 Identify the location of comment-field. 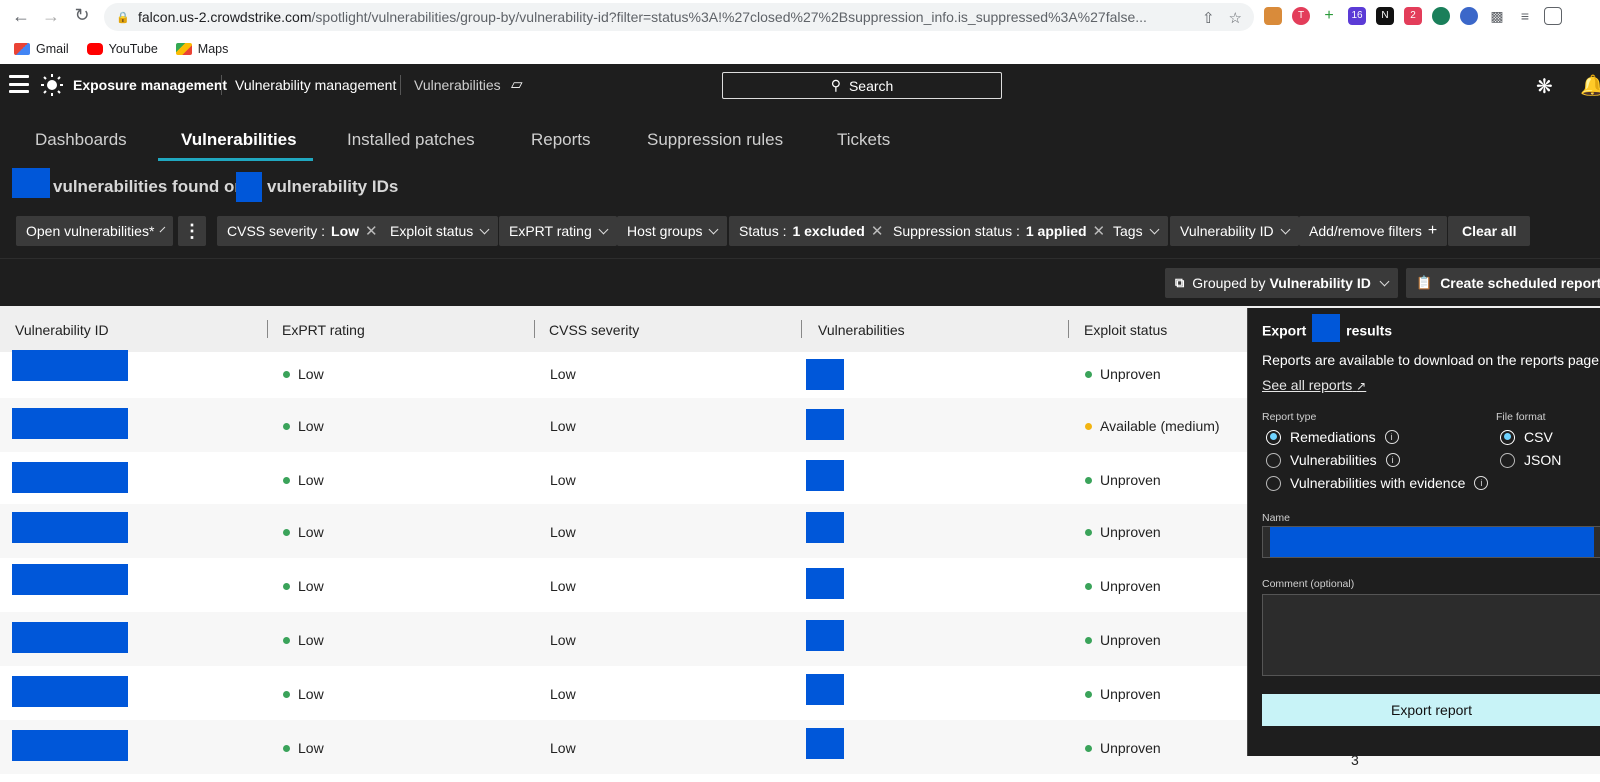
(1431, 635).